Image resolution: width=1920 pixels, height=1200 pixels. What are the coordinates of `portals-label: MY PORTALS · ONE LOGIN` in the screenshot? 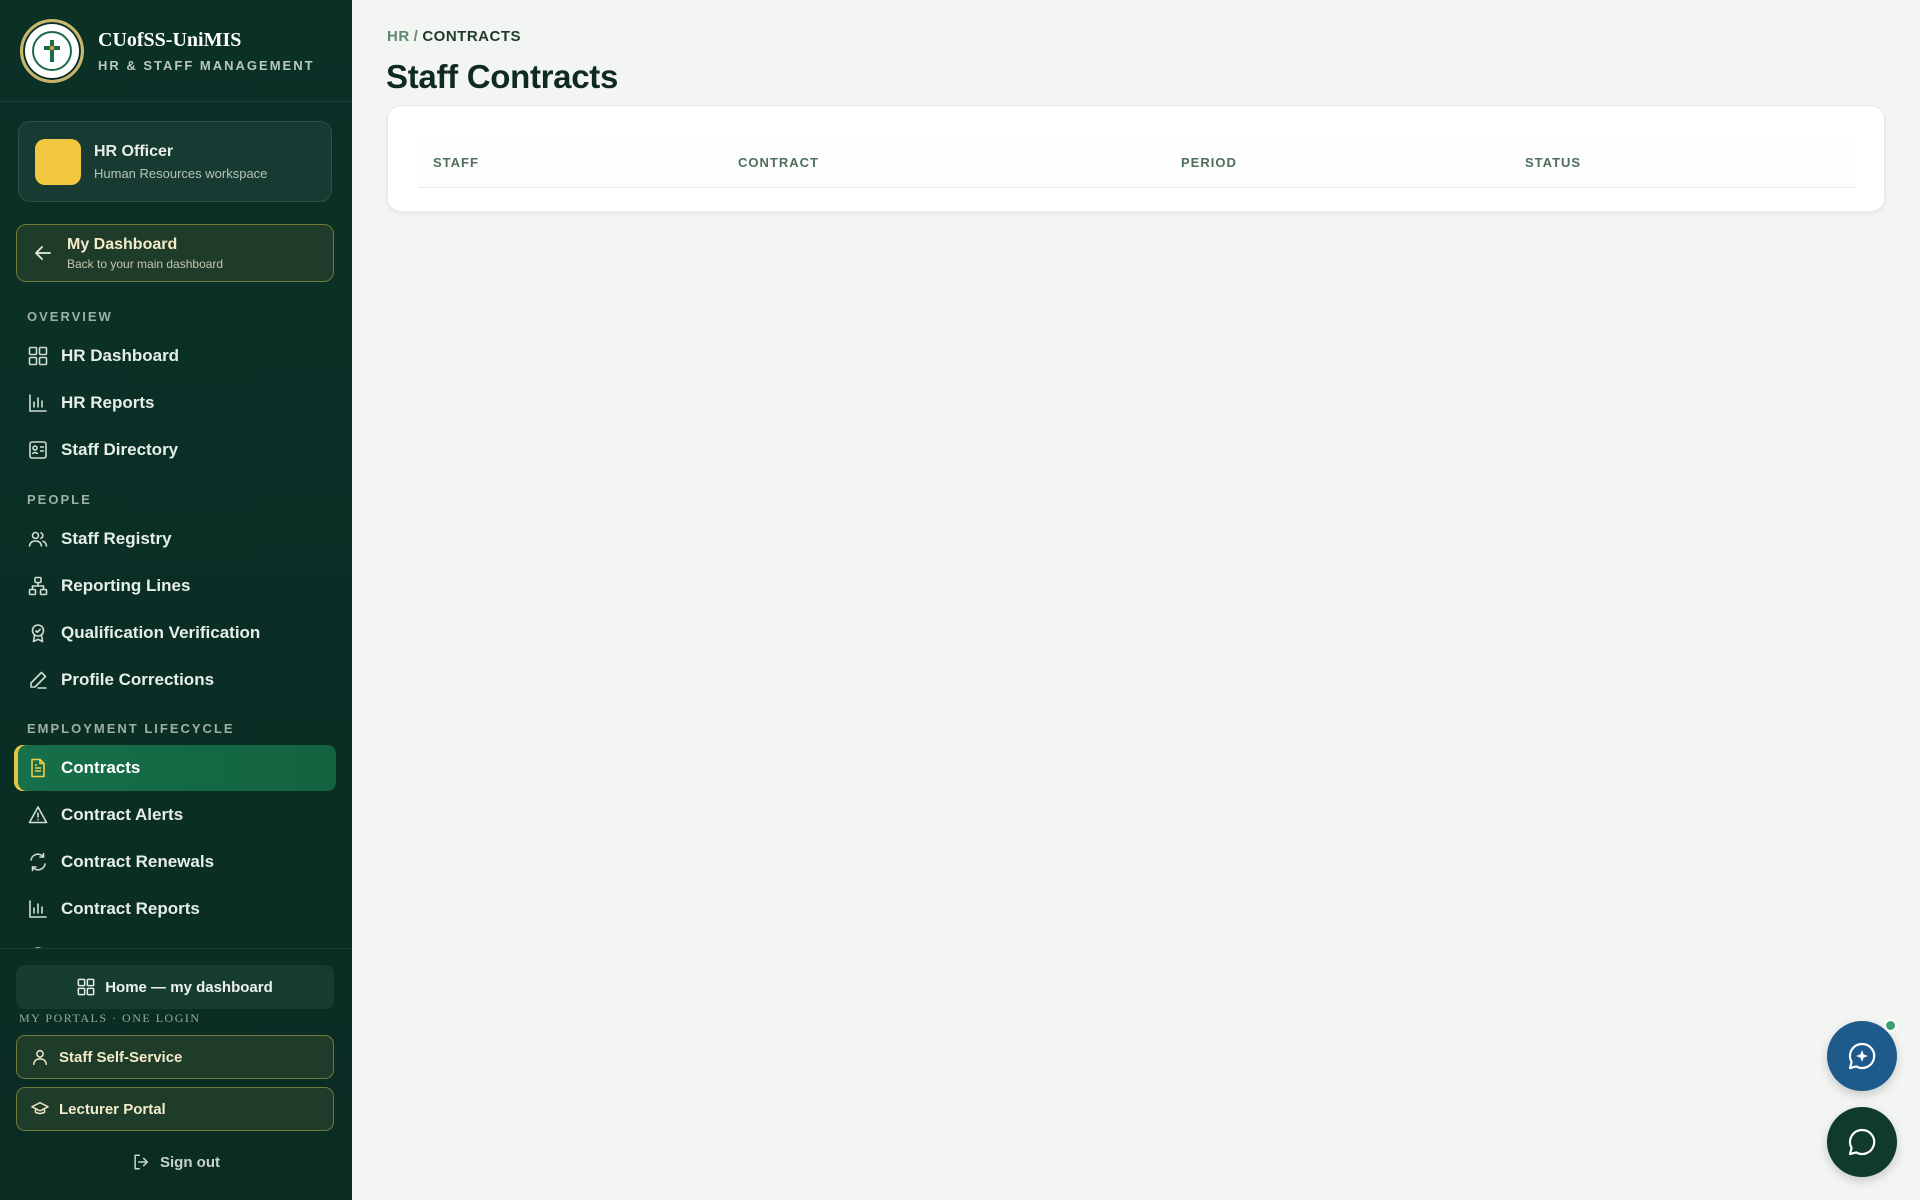 It's located at (110, 1018).